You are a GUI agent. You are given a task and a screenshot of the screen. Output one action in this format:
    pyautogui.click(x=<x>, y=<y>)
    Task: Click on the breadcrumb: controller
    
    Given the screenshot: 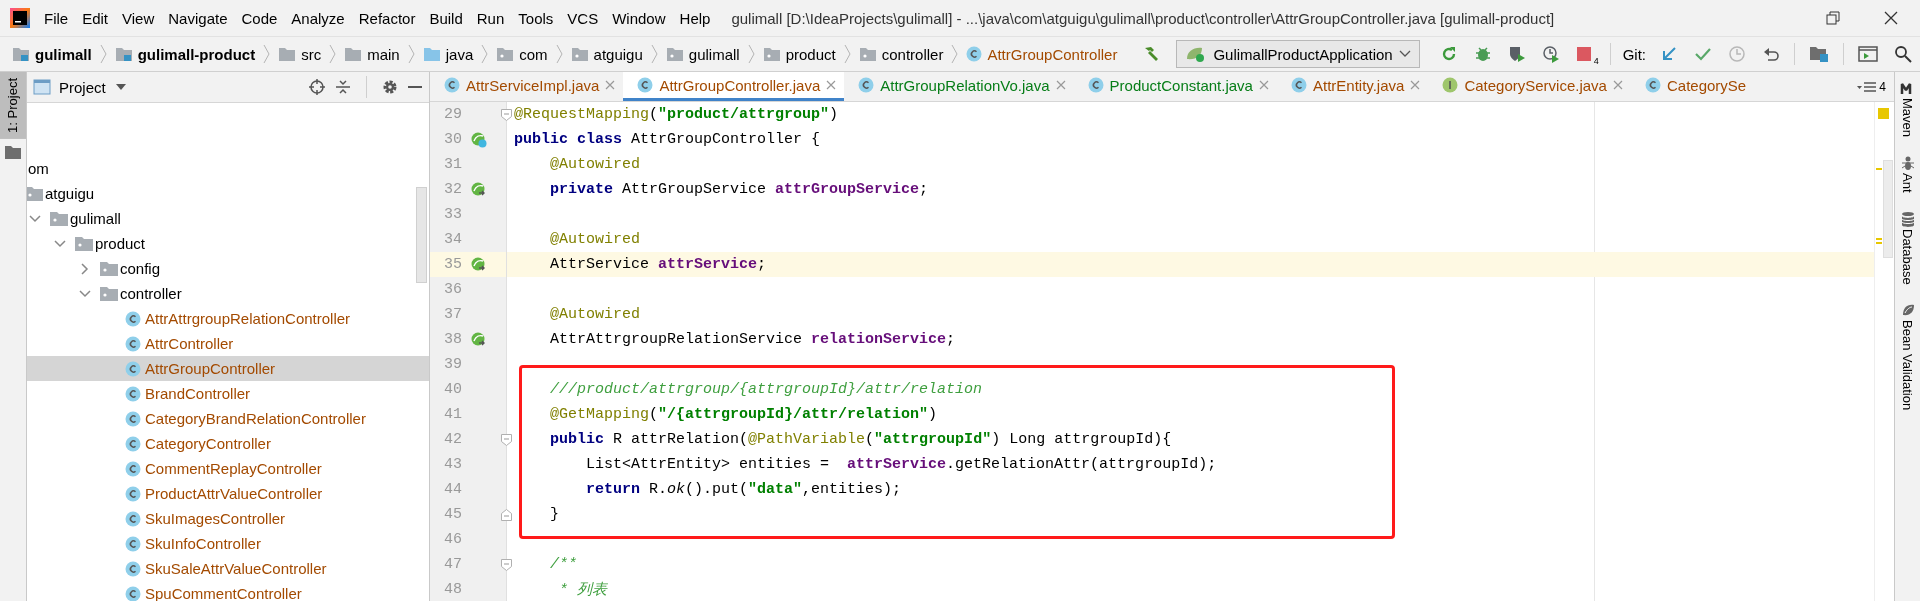 What is the action you would take?
    pyautogui.click(x=912, y=54)
    